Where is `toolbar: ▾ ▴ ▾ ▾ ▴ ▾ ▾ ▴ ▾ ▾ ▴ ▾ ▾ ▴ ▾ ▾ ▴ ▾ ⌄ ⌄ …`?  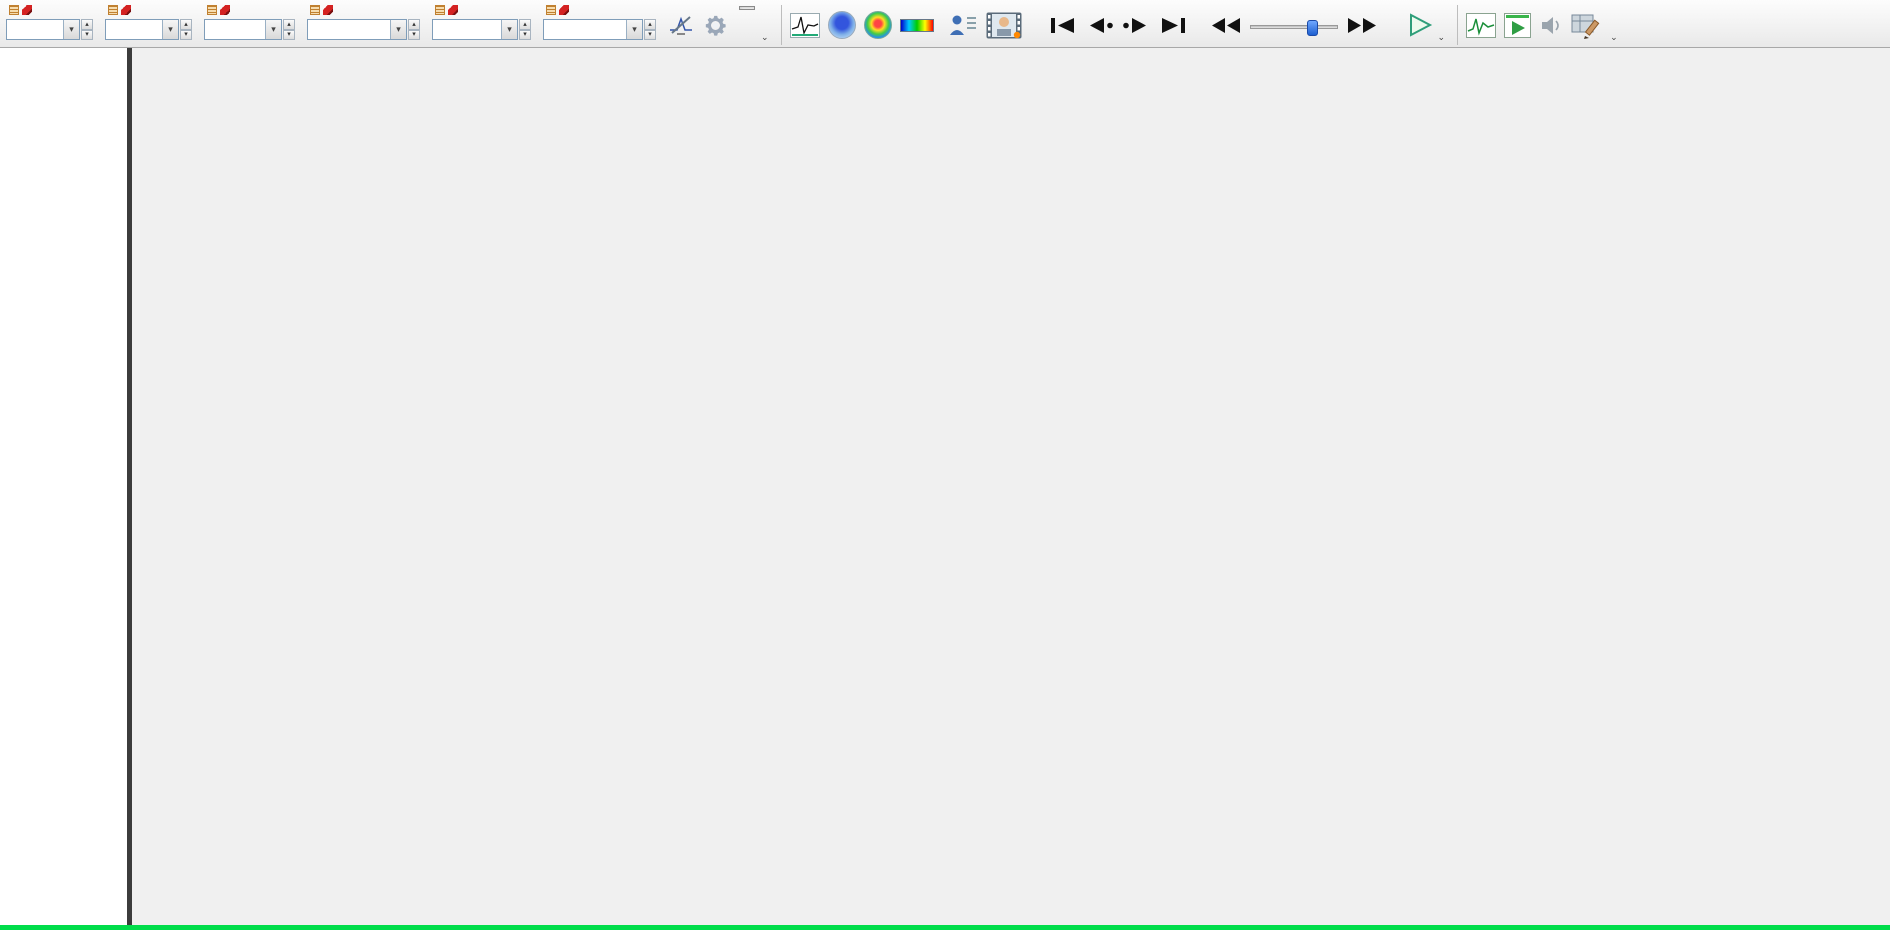
toolbar: ▾ ▴ ▾ ▾ ▴ ▾ ▾ ▴ ▾ ▾ ▴ ▾ ▾ ▴ ▾ ▾ ▴ ▾ ⌄ ⌄ … is located at coordinates (945, 24).